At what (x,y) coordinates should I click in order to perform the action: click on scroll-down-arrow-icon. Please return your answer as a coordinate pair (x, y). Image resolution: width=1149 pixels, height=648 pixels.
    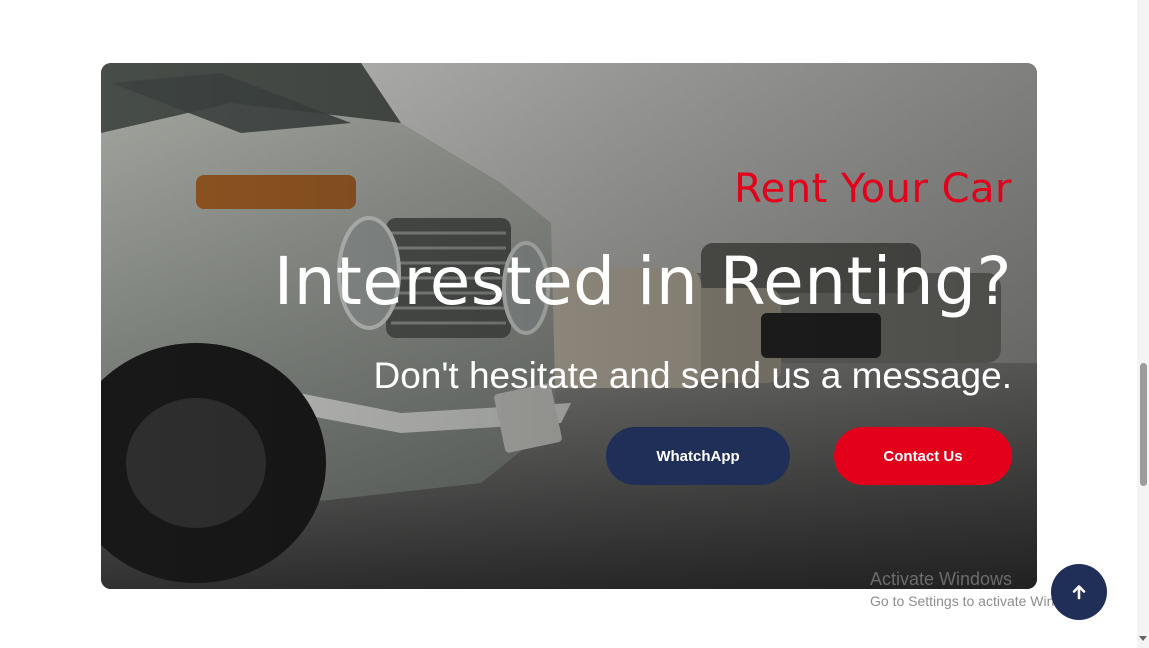
    Looking at the image, I should click on (1143, 638).